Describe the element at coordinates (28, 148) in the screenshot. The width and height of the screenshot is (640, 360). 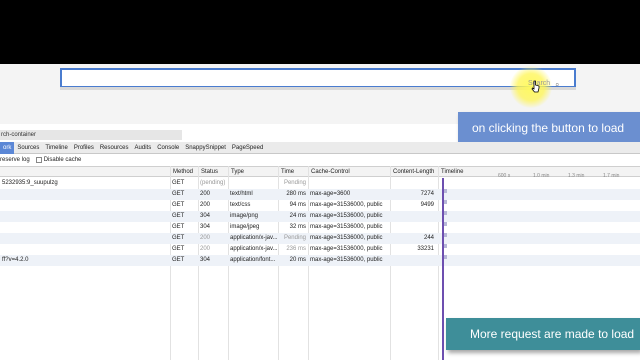
I see `tab-sources: Sources` at that location.